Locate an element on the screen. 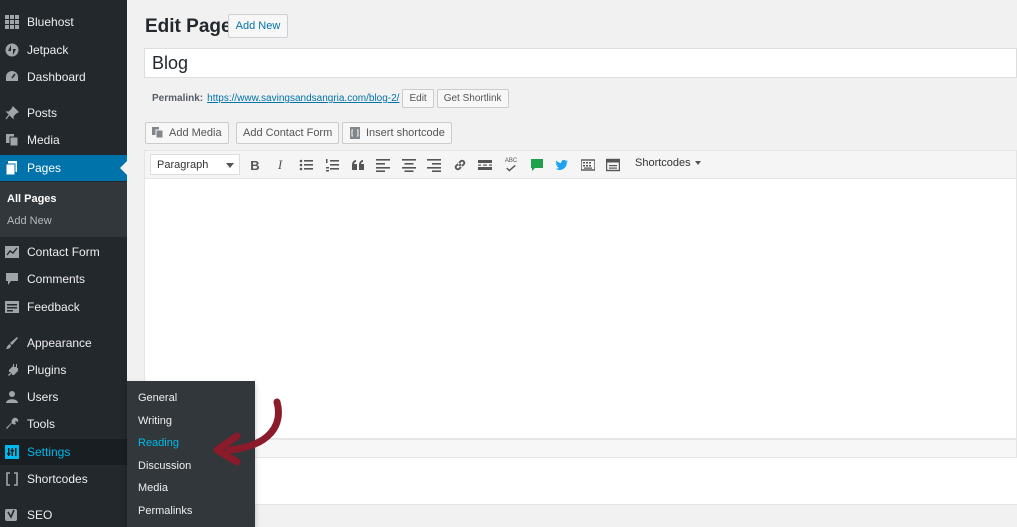  sidebar-item-settings: Settings is located at coordinates (63, 452).